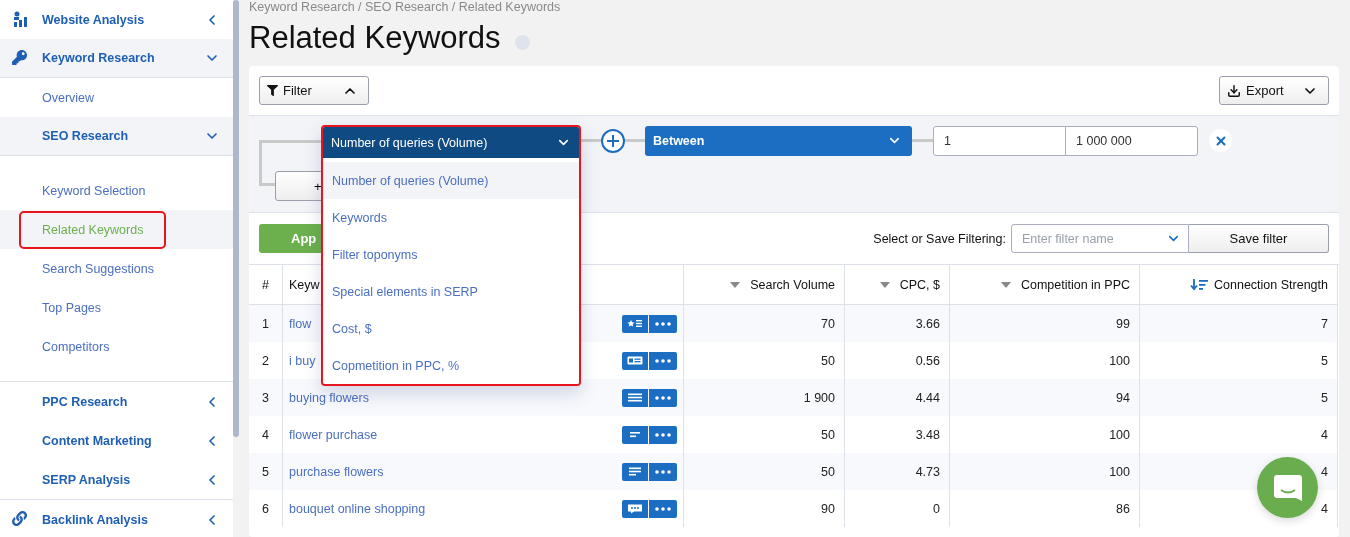  Describe the element at coordinates (265, 471) in the screenshot. I see `row-number: 5` at that location.